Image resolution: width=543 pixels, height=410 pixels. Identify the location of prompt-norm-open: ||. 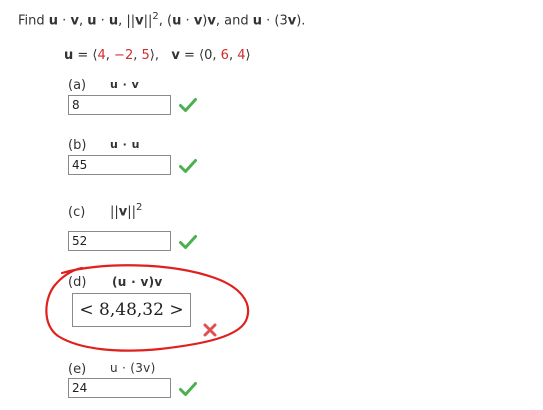
(131, 21).